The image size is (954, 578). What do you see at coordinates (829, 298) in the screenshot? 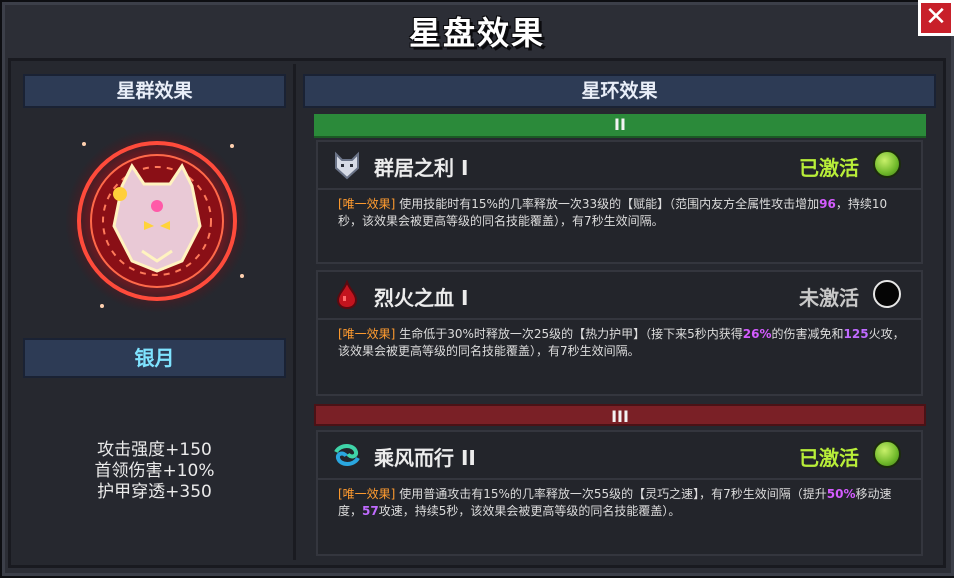
I see `effect-status: 未激活` at bounding box center [829, 298].